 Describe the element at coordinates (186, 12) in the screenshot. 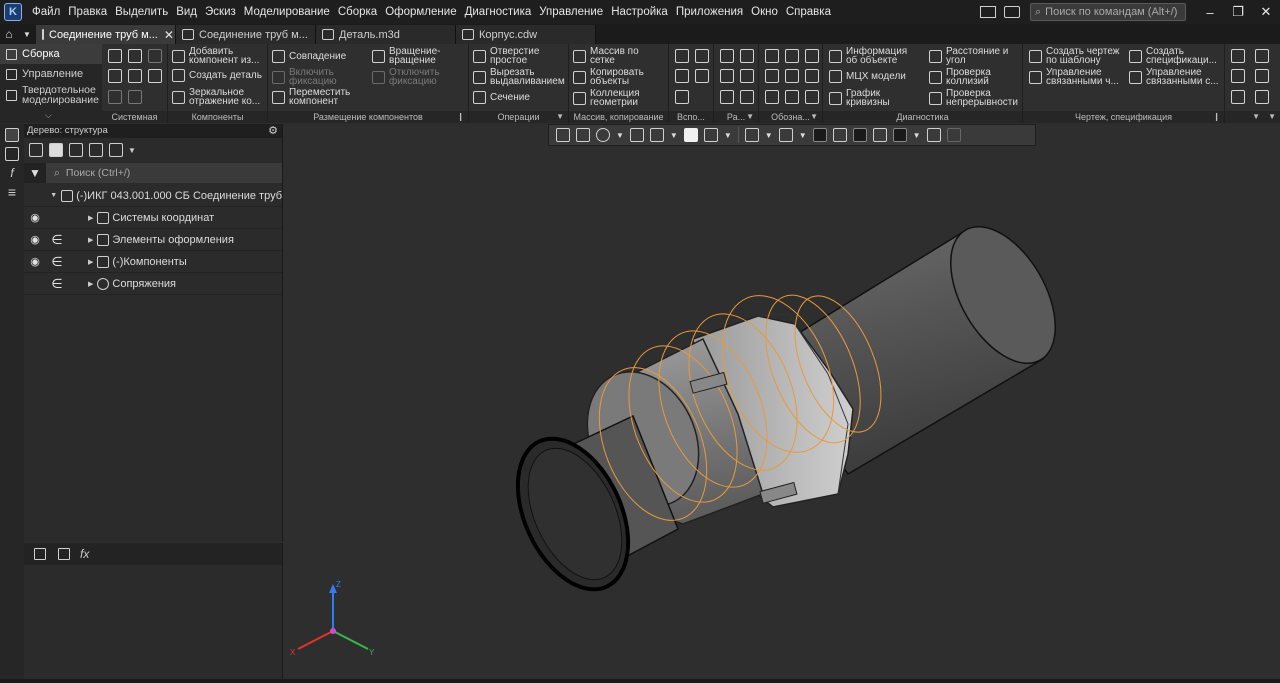

I see `menu-view: Вид` at that location.